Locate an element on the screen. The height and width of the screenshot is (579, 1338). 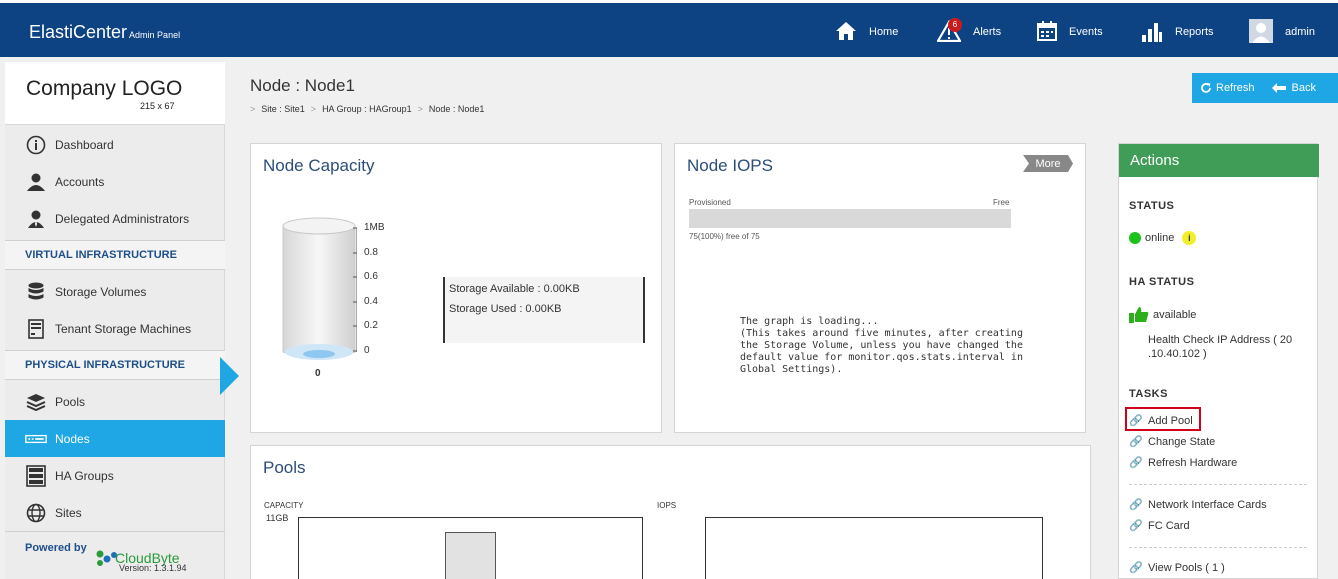
link-fc-card: 🔗 FC Card is located at coordinates (1159, 526).